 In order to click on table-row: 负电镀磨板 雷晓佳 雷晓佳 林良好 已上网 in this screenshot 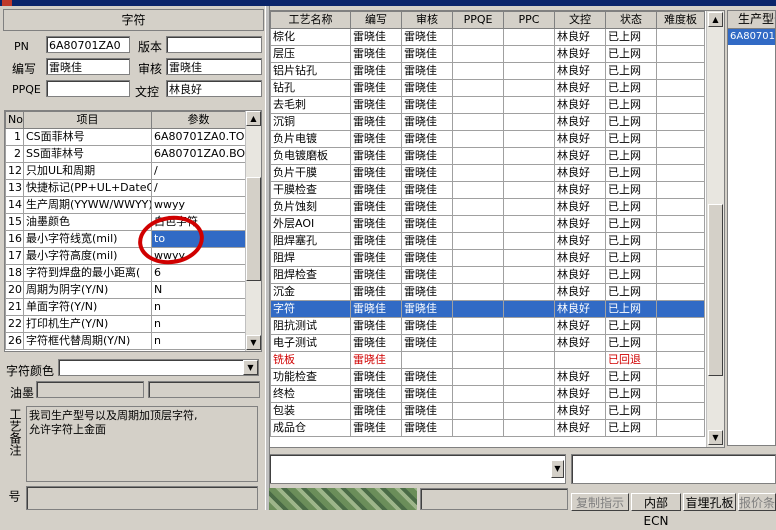, I will do `click(487, 156)`.